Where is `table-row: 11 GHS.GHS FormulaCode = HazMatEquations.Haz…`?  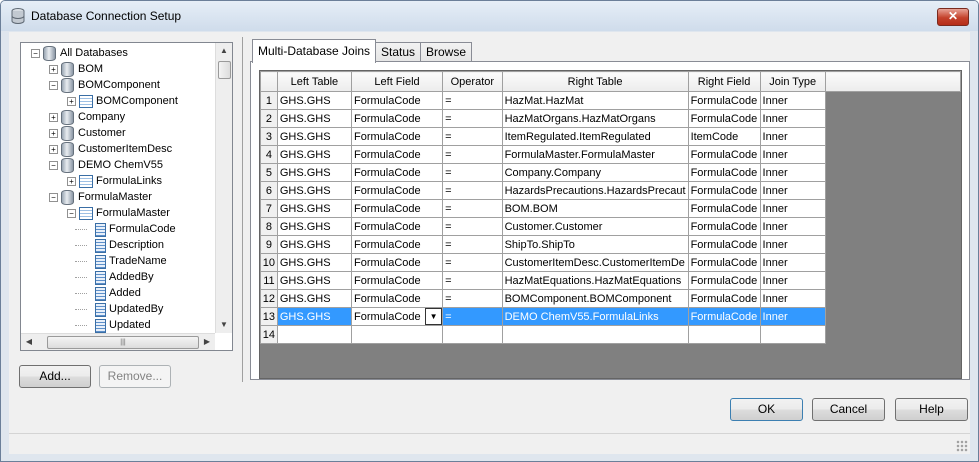
table-row: 11 GHS.GHS FormulaCode = HazMatEquations.Haz… is located at coordinates (610, 280).